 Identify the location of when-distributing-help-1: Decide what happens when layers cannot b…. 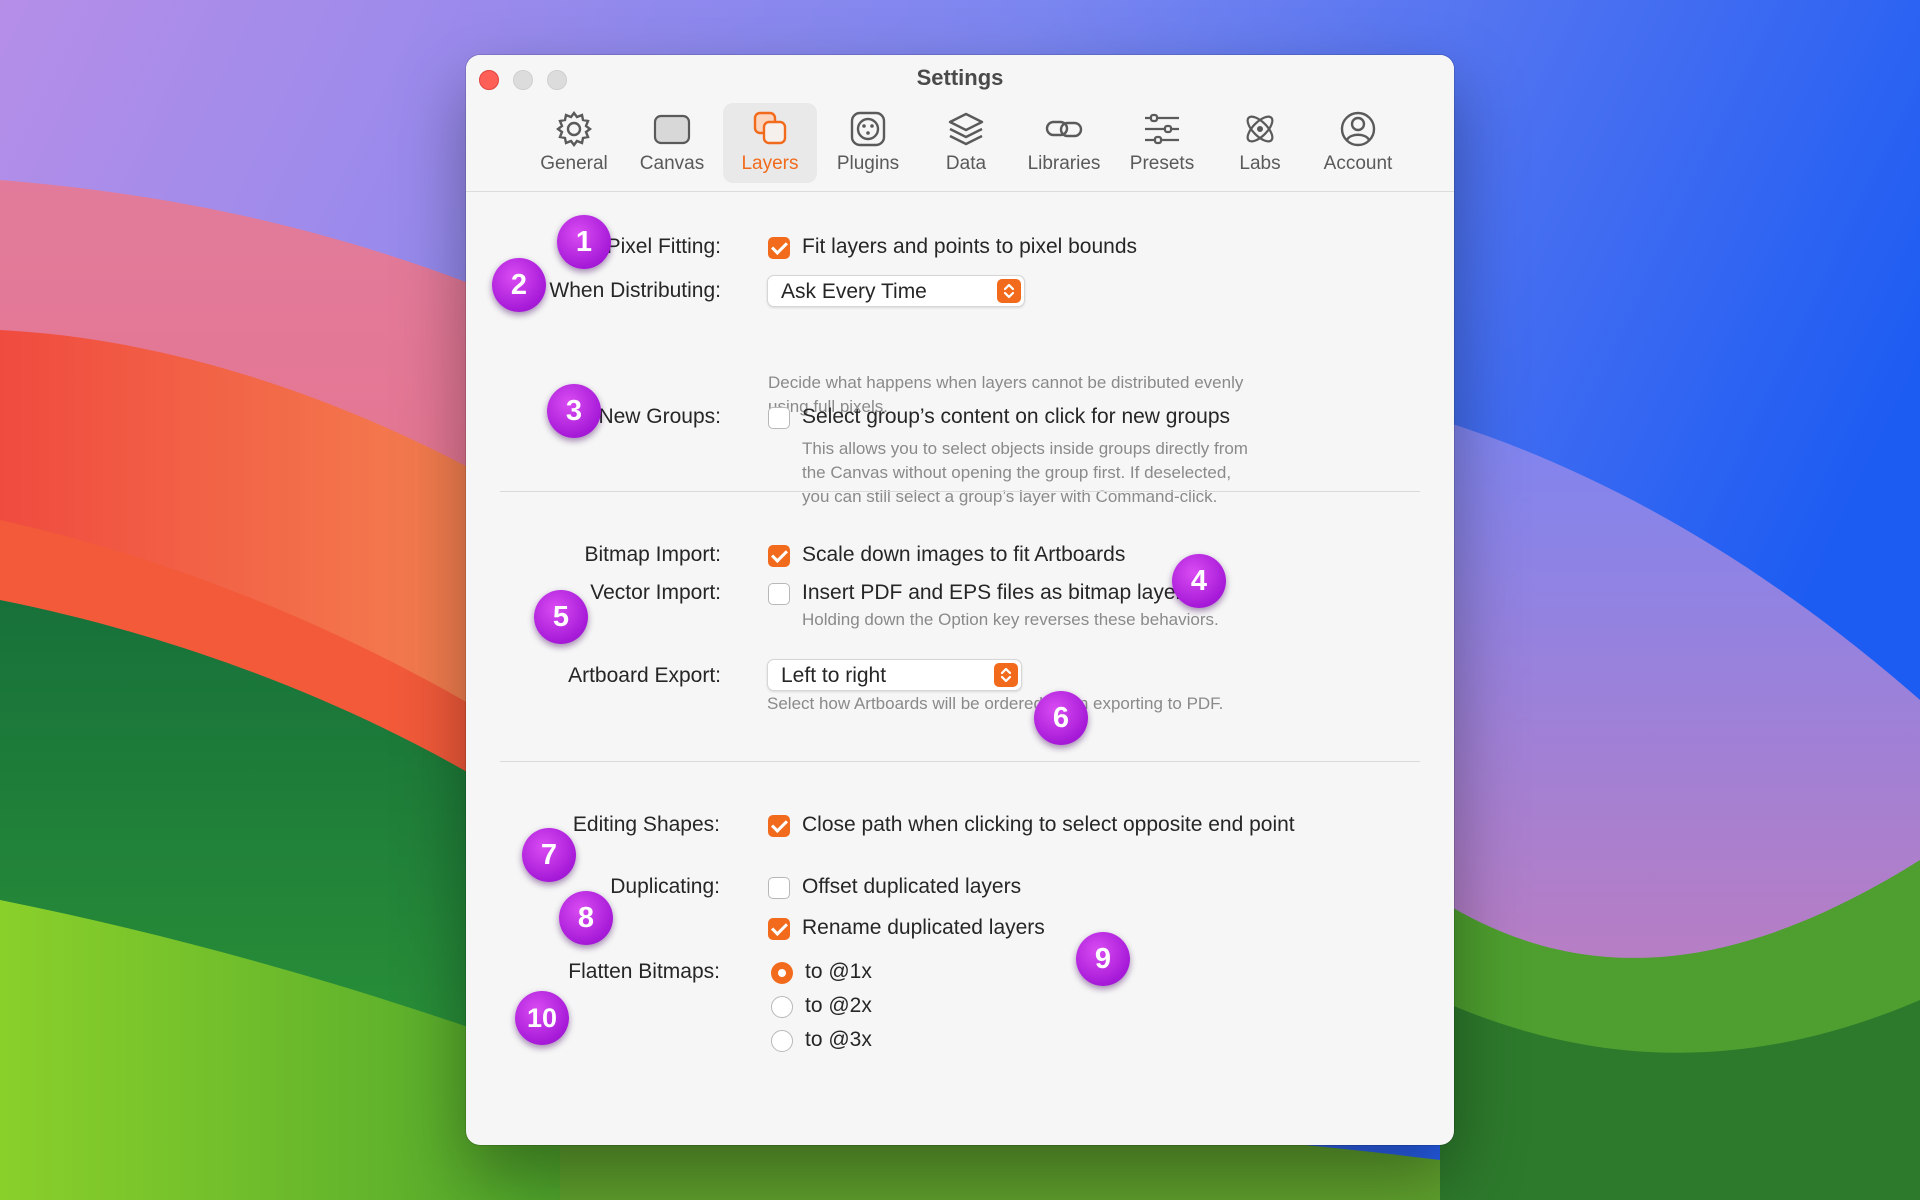
(1006, 382).